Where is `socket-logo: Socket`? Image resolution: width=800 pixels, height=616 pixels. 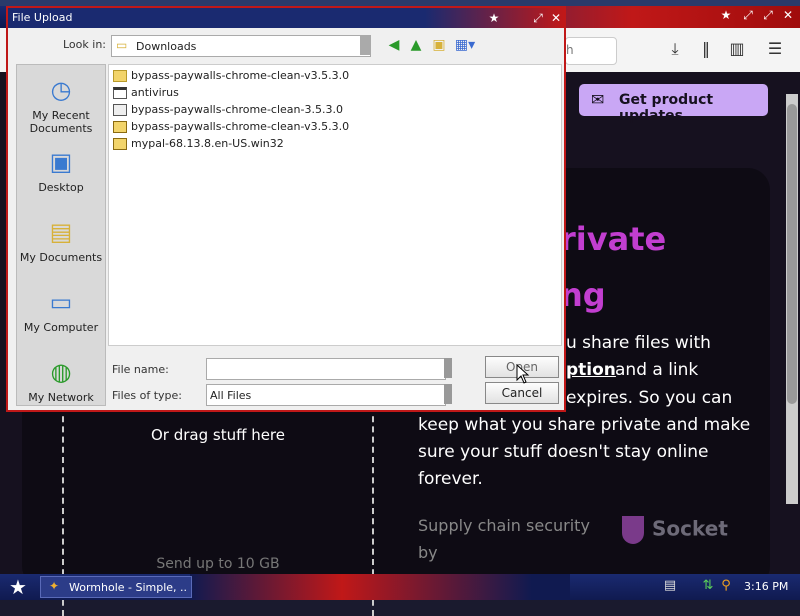 socket-logo: Socket is located at coordinates (675, 530).